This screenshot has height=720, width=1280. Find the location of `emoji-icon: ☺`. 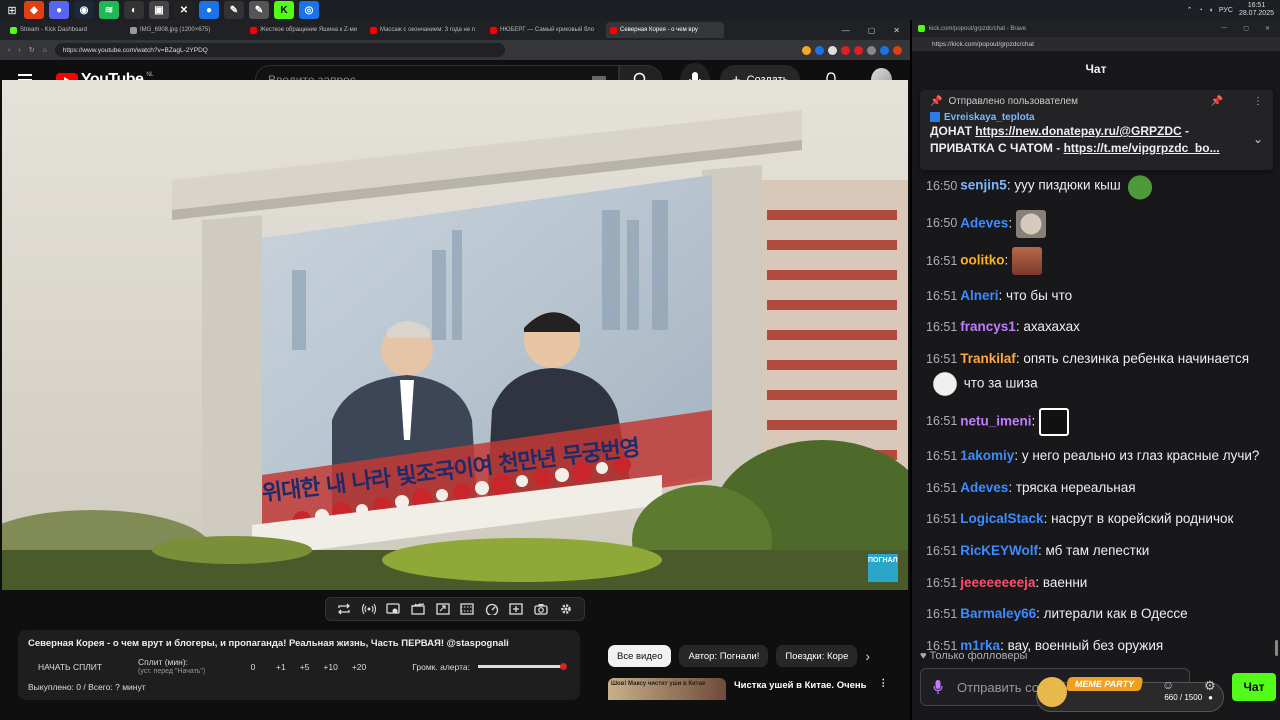

emoji-icon: ☺ is located at coordinates (1168, 685).